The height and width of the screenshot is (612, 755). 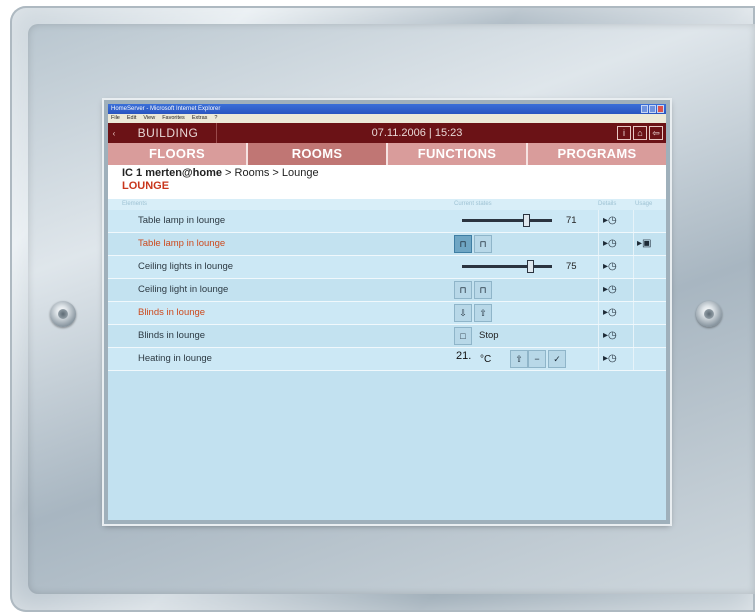 I want to click on browser-title: HomeServer - Microsoft Internet Explorer, so click(x=166, y=109).